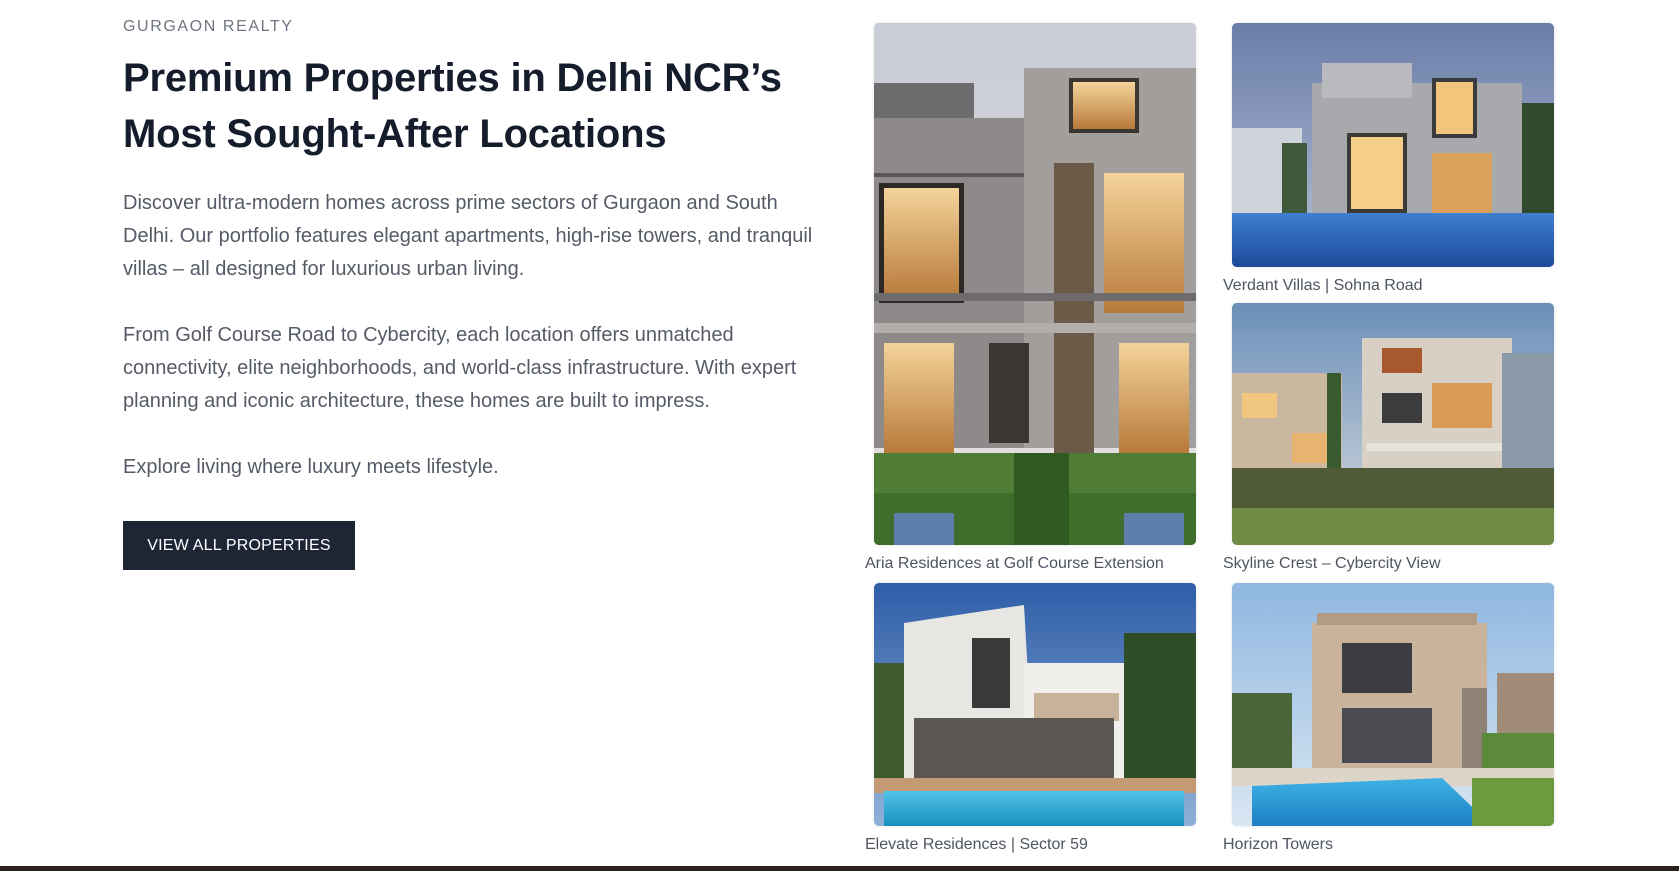 This screenshot has height=871, width=1679. Describe the element at coordinates (208, 26) in the screenshot. I see `brand-eyebrow: GURGAON REALTY` at that location.